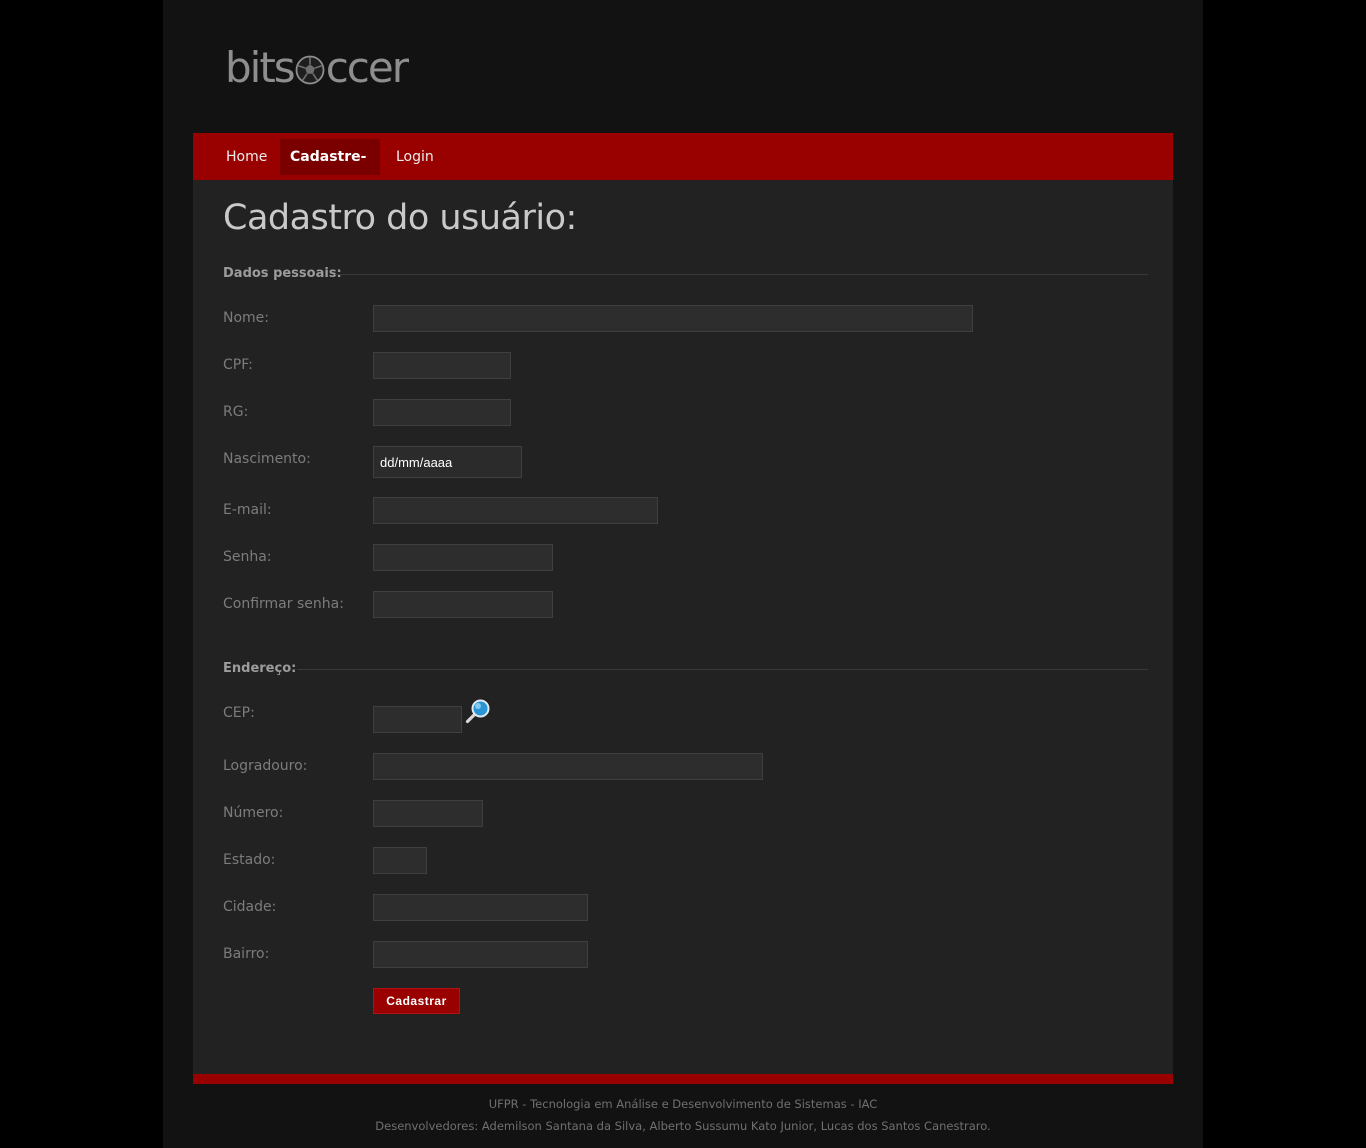  I want to click on cadastrar-button: Cadastrar, so click(416, 1001).